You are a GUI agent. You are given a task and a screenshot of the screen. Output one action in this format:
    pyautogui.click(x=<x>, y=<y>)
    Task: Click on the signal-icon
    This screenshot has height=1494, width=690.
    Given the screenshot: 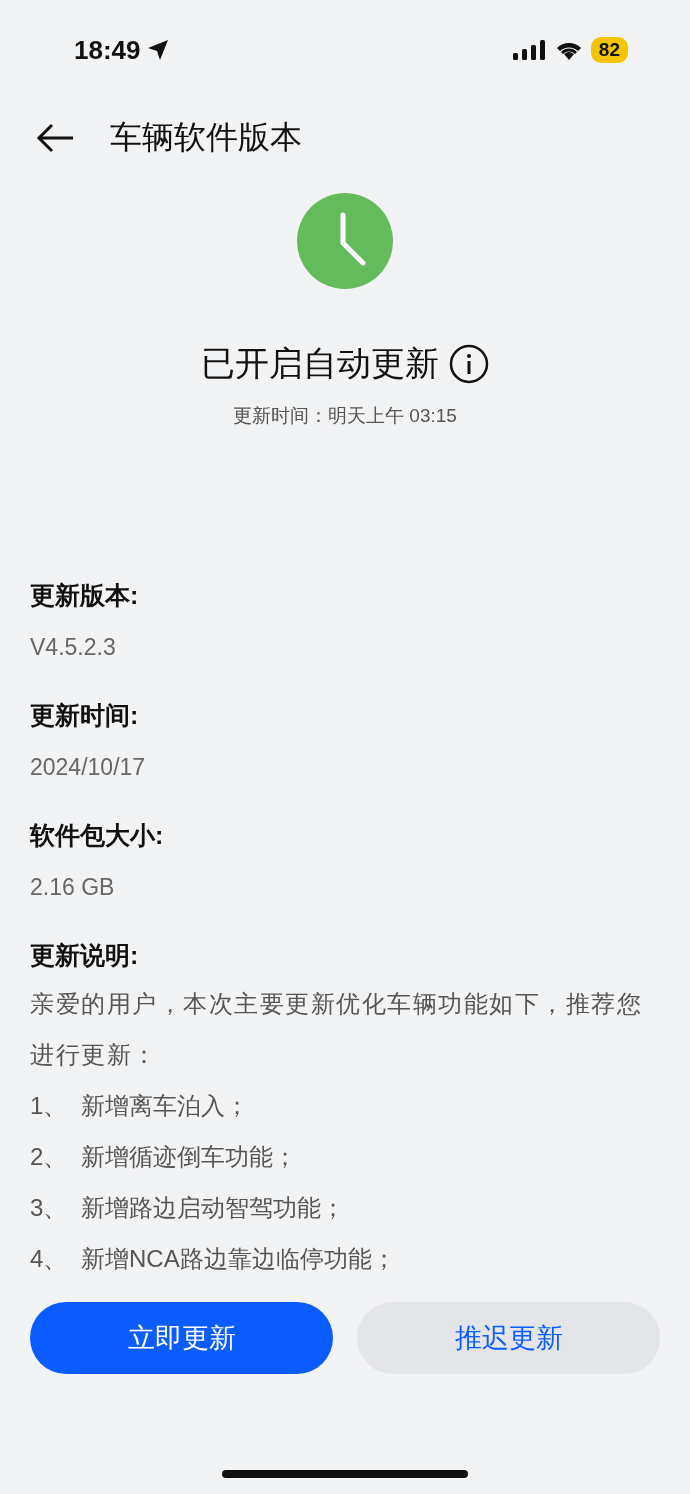 What is the action you would take?
    pyautogui.click(x=529, y=50)
    